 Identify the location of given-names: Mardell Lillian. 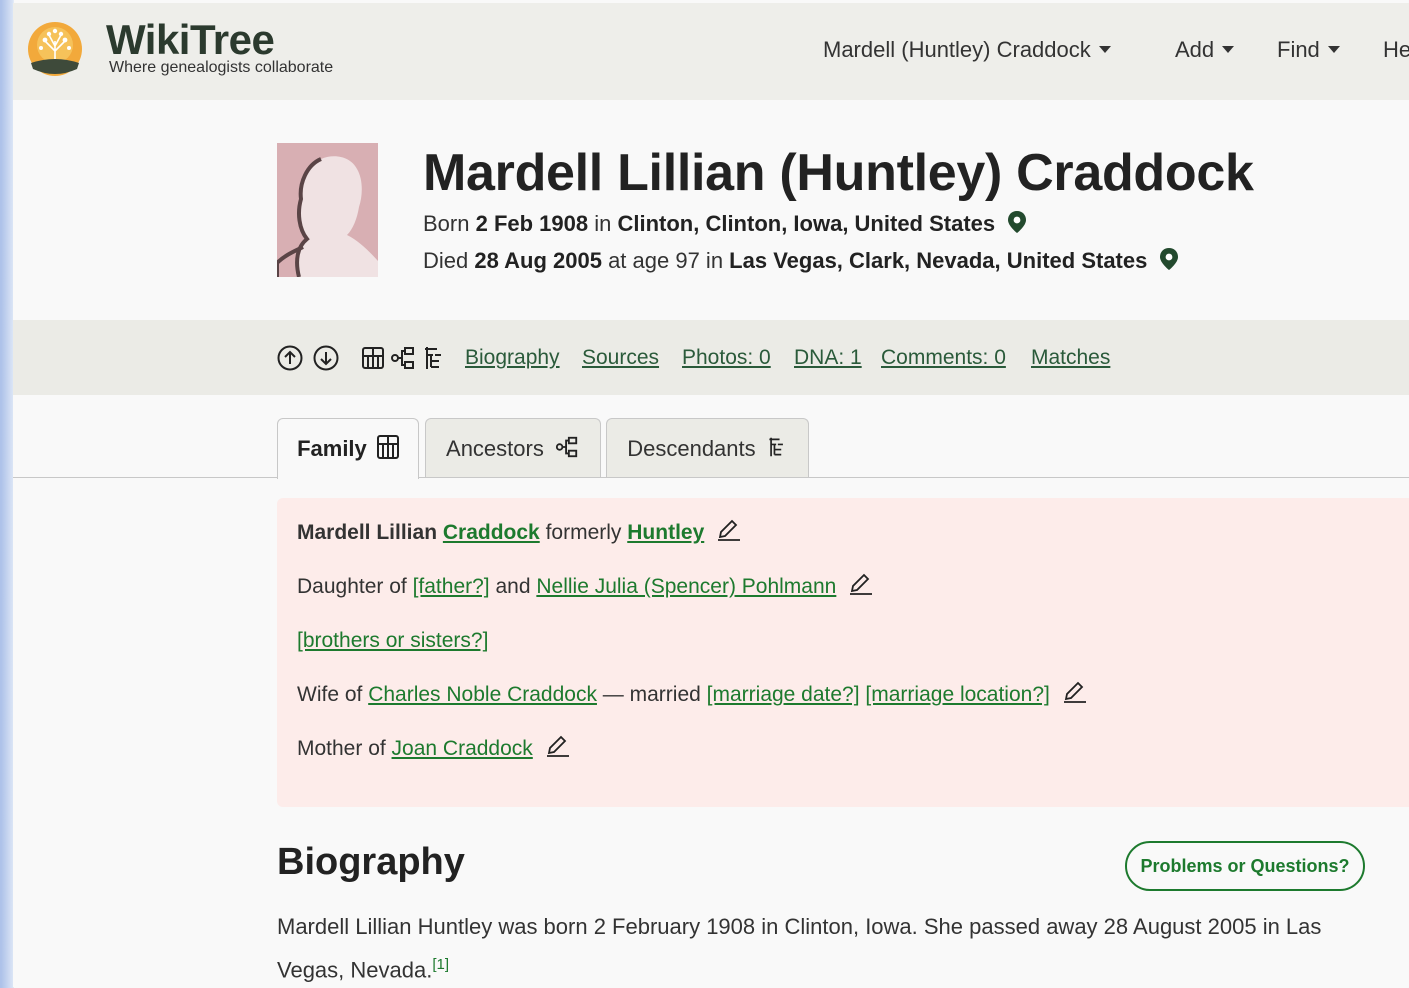
(370, 532).